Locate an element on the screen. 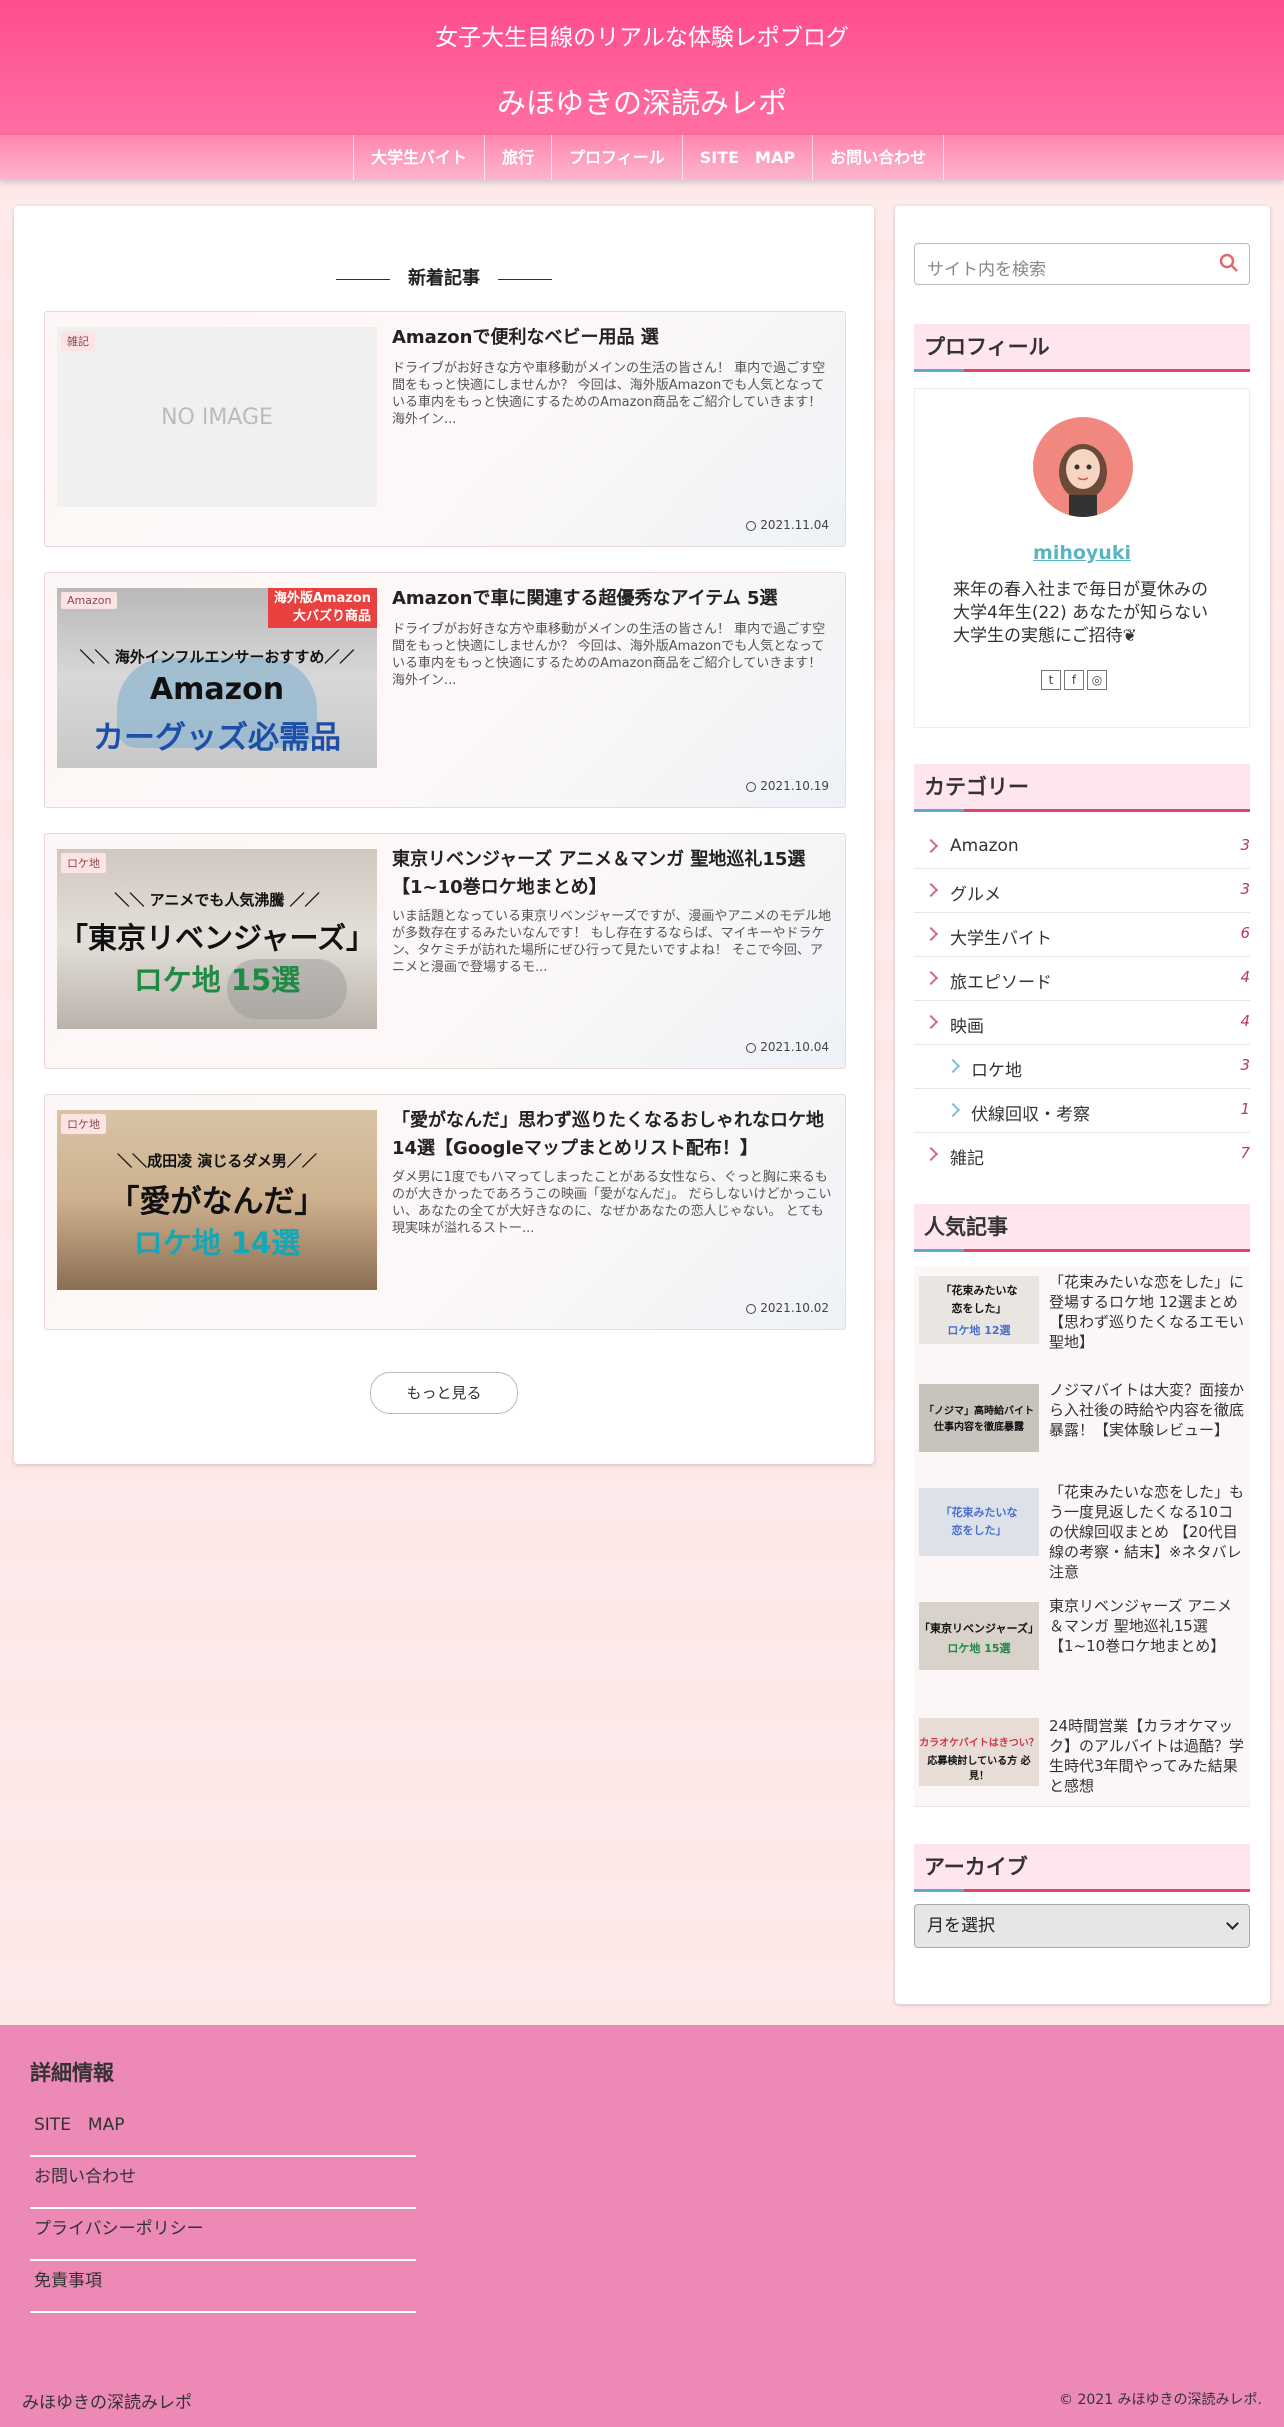  section-heading-text: 新着記事 is located at coordinates (444, 278).